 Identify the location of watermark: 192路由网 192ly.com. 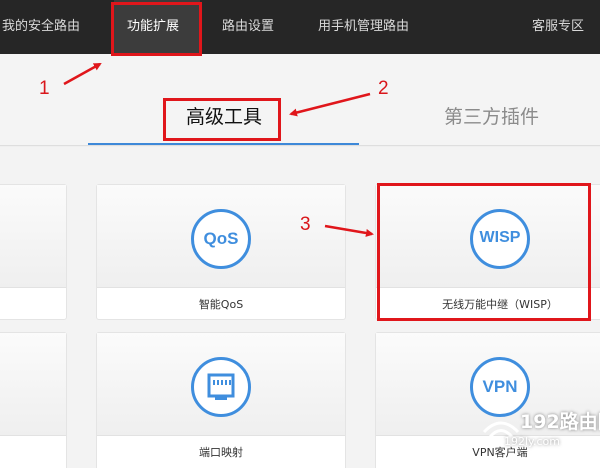
(537, 436).